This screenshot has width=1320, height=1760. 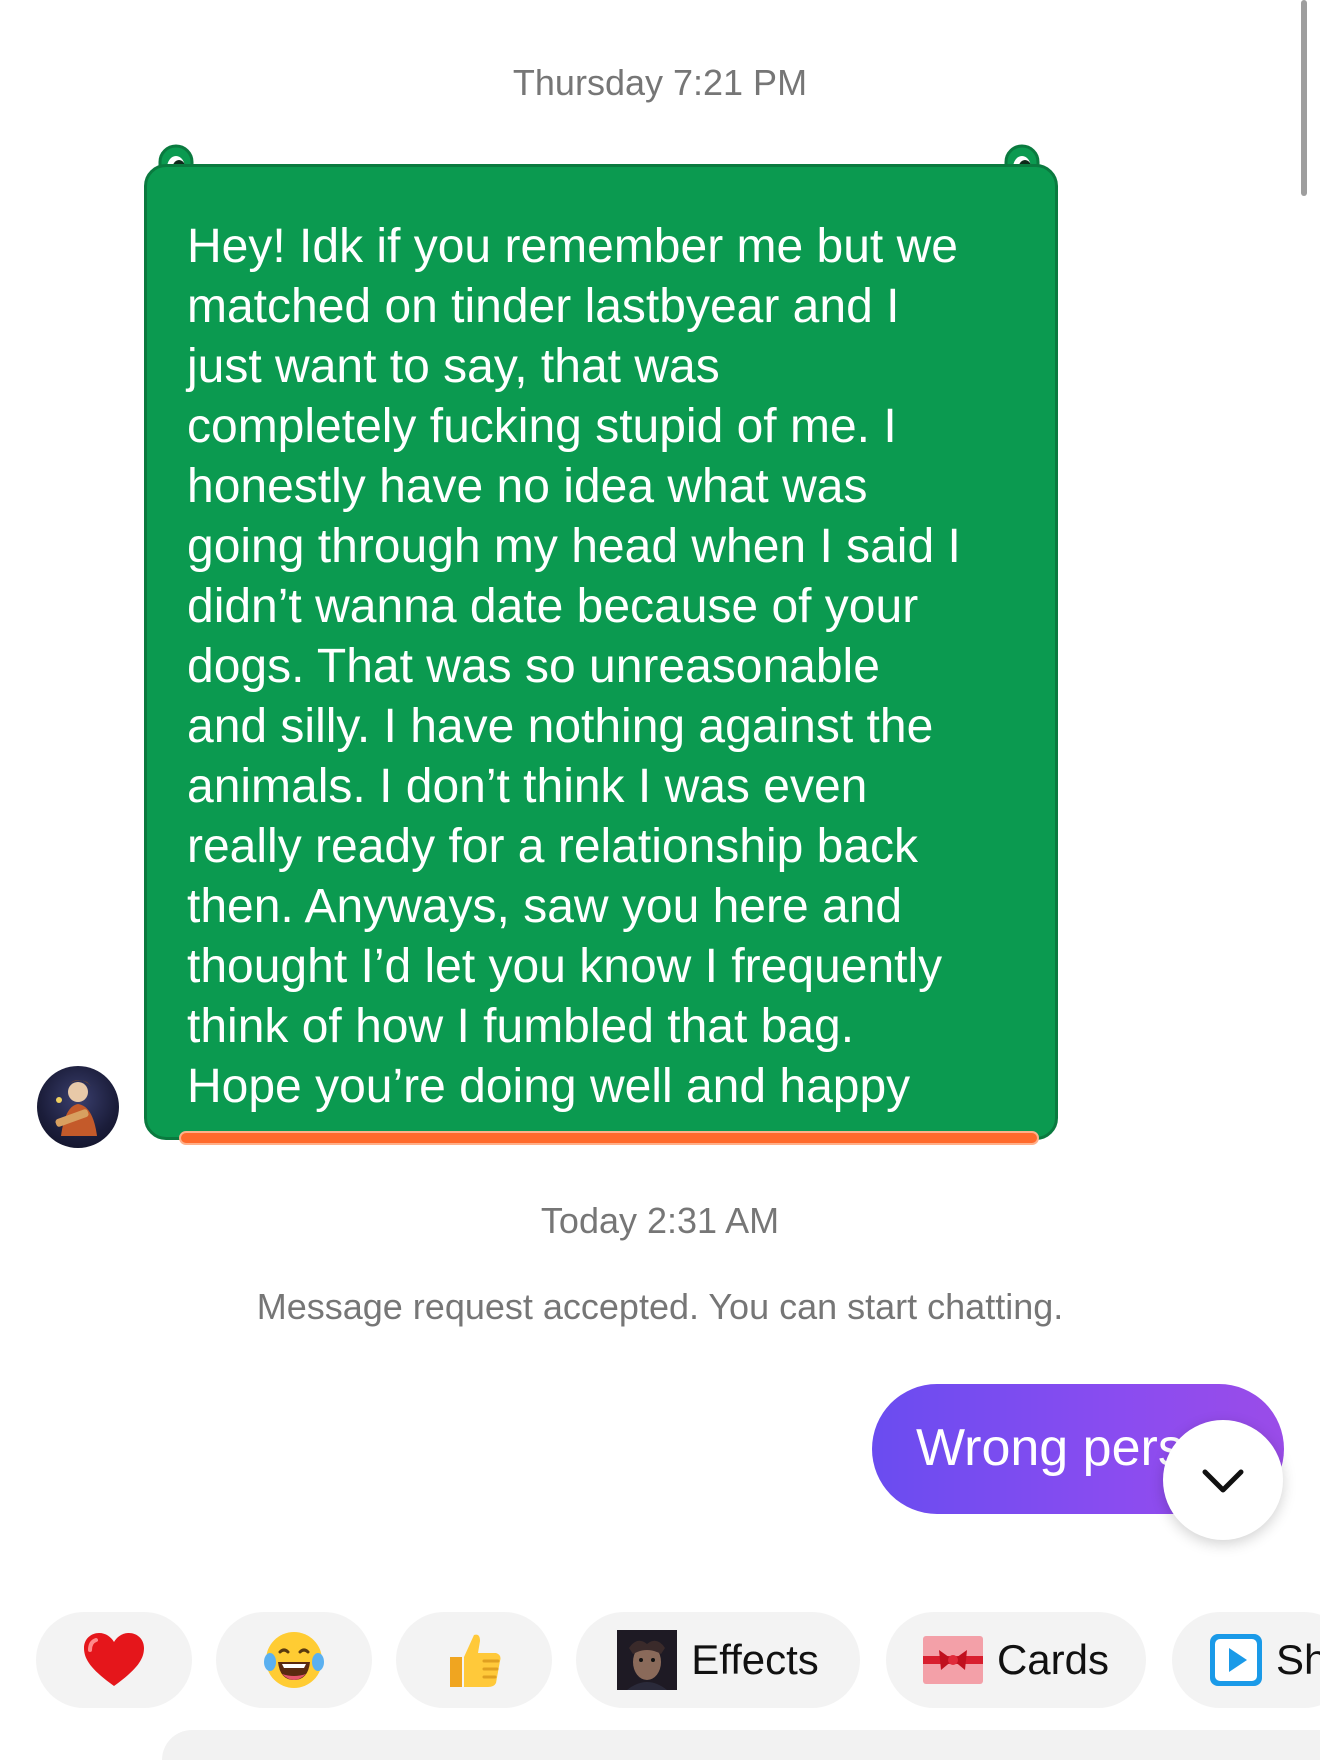 I want to click on thumbs-up-icon, so click(x=475, y=1660).